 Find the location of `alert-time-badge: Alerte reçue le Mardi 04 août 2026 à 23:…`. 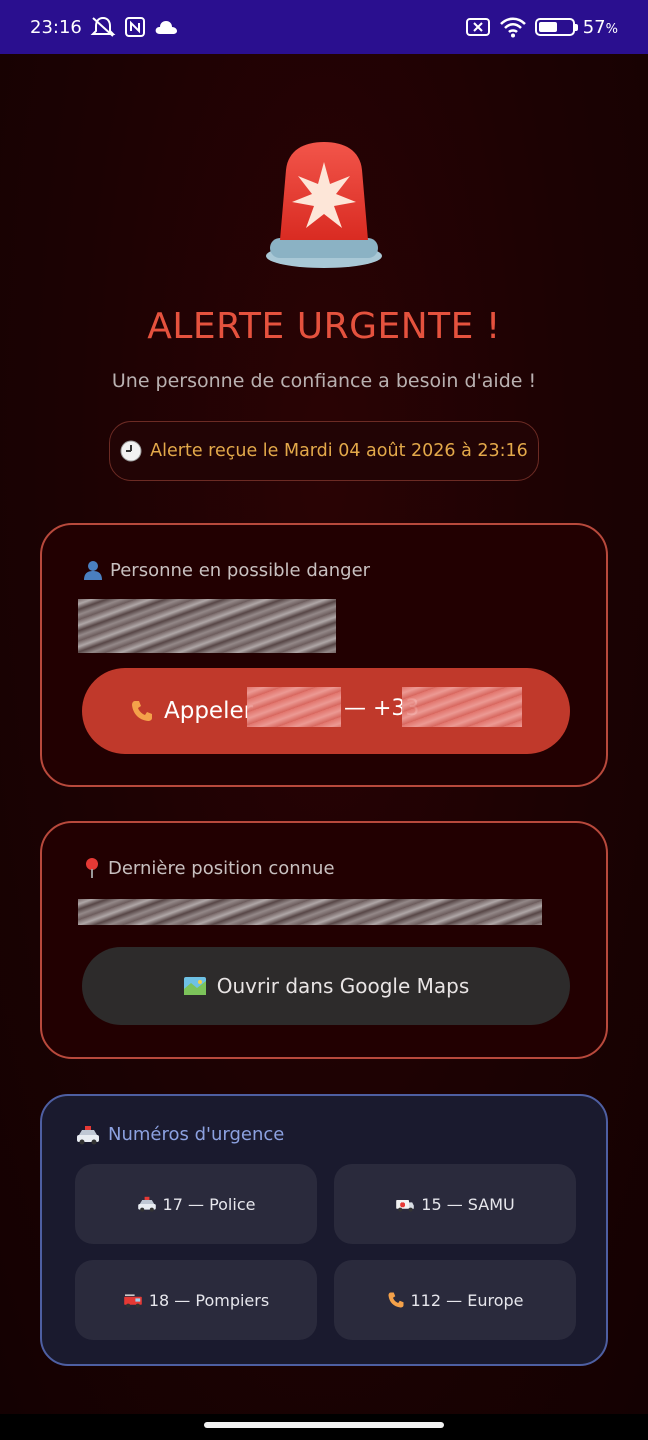

alert-time-badge: Alerte reçue le Mardi 04 août 2026 à 23:… is located at coordinates (324, 451).